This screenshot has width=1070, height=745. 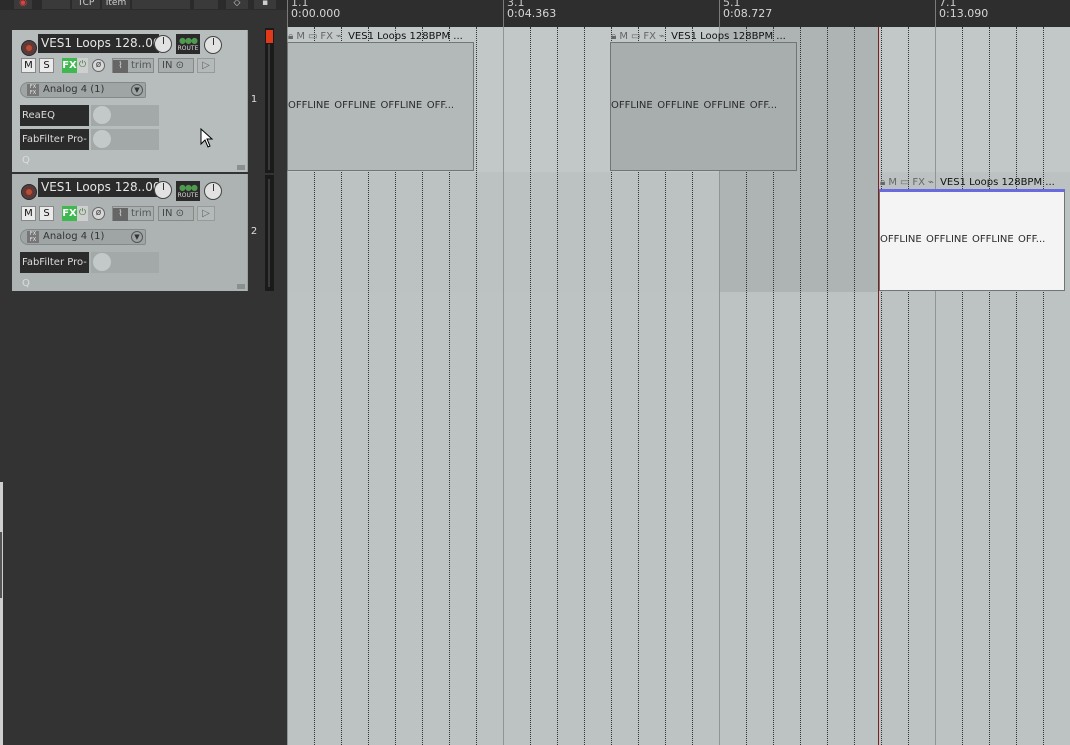 I want to click on time-label: 0:04.363, so click(x=532, y=13).